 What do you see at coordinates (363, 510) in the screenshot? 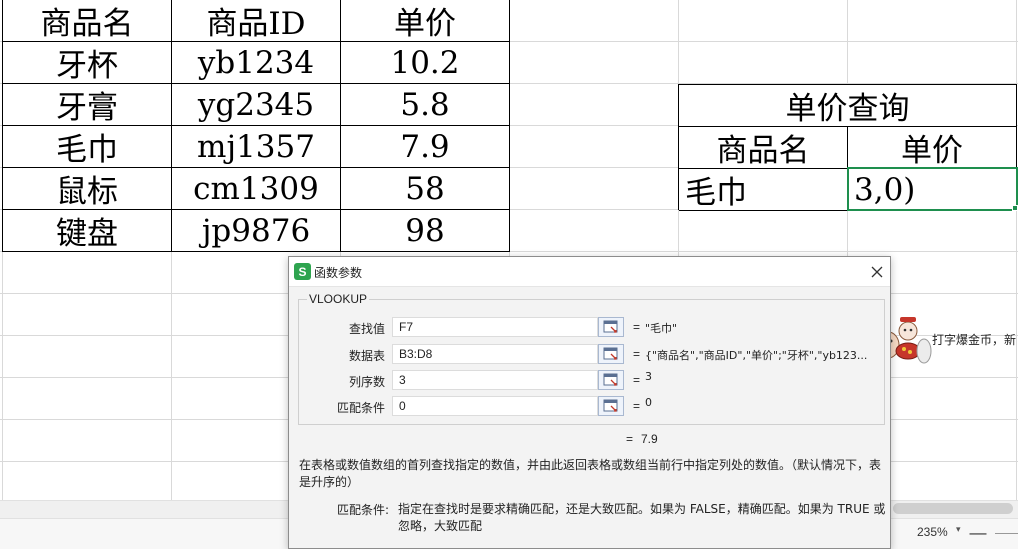
I see `param-help-label: 匹配条件:` at bounding box center [363, 510].